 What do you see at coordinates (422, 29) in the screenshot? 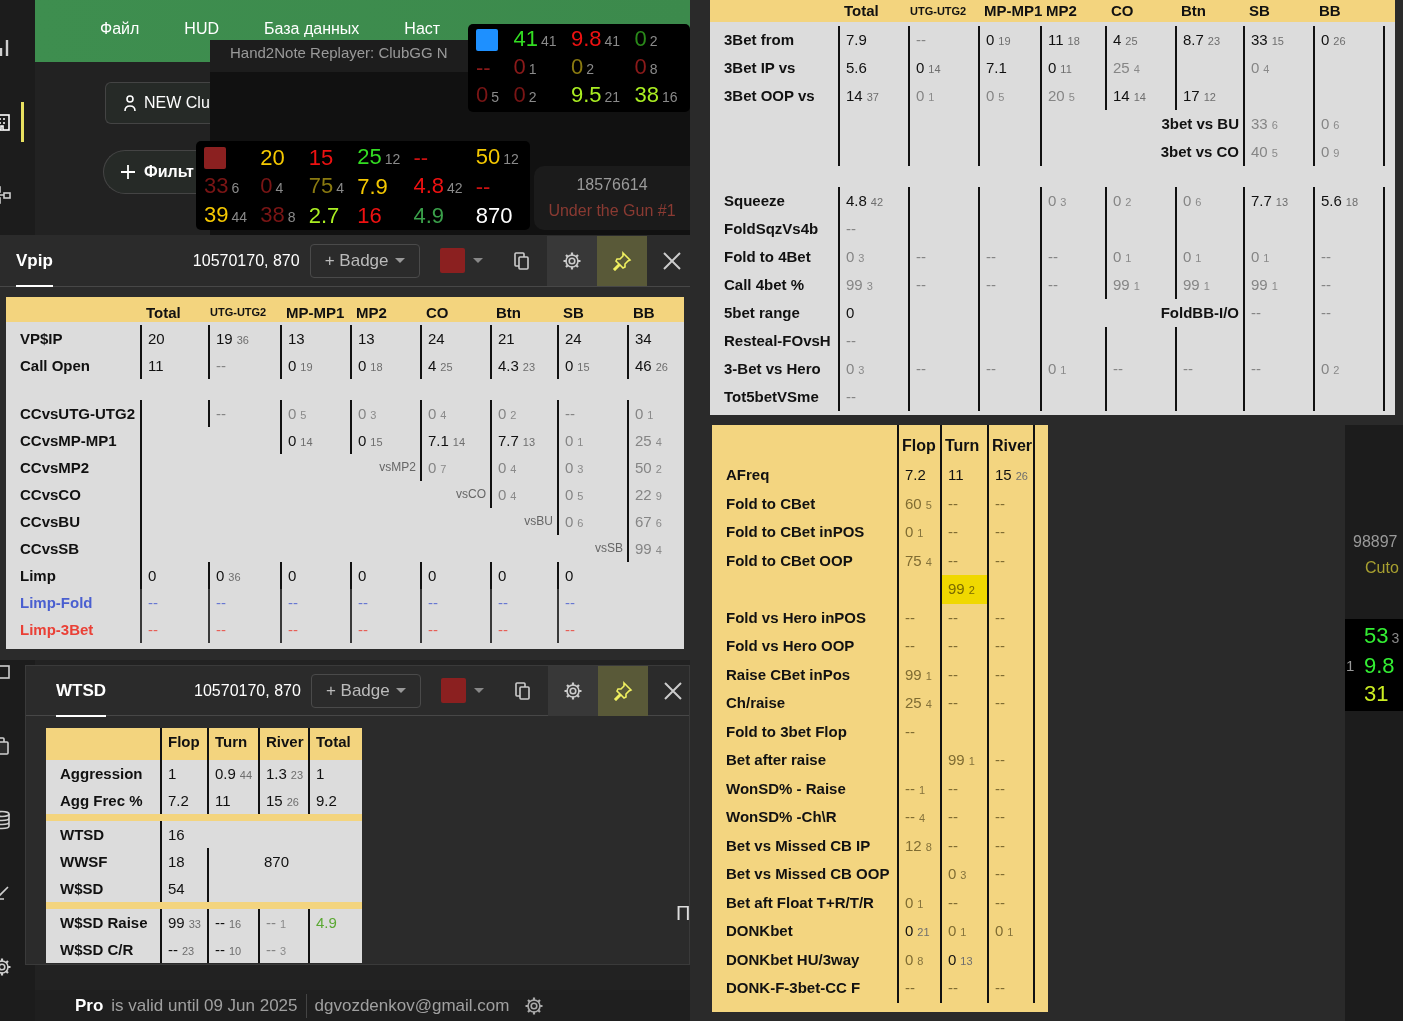
I see `menu-item: Наст` at bounding box center [422, 29].